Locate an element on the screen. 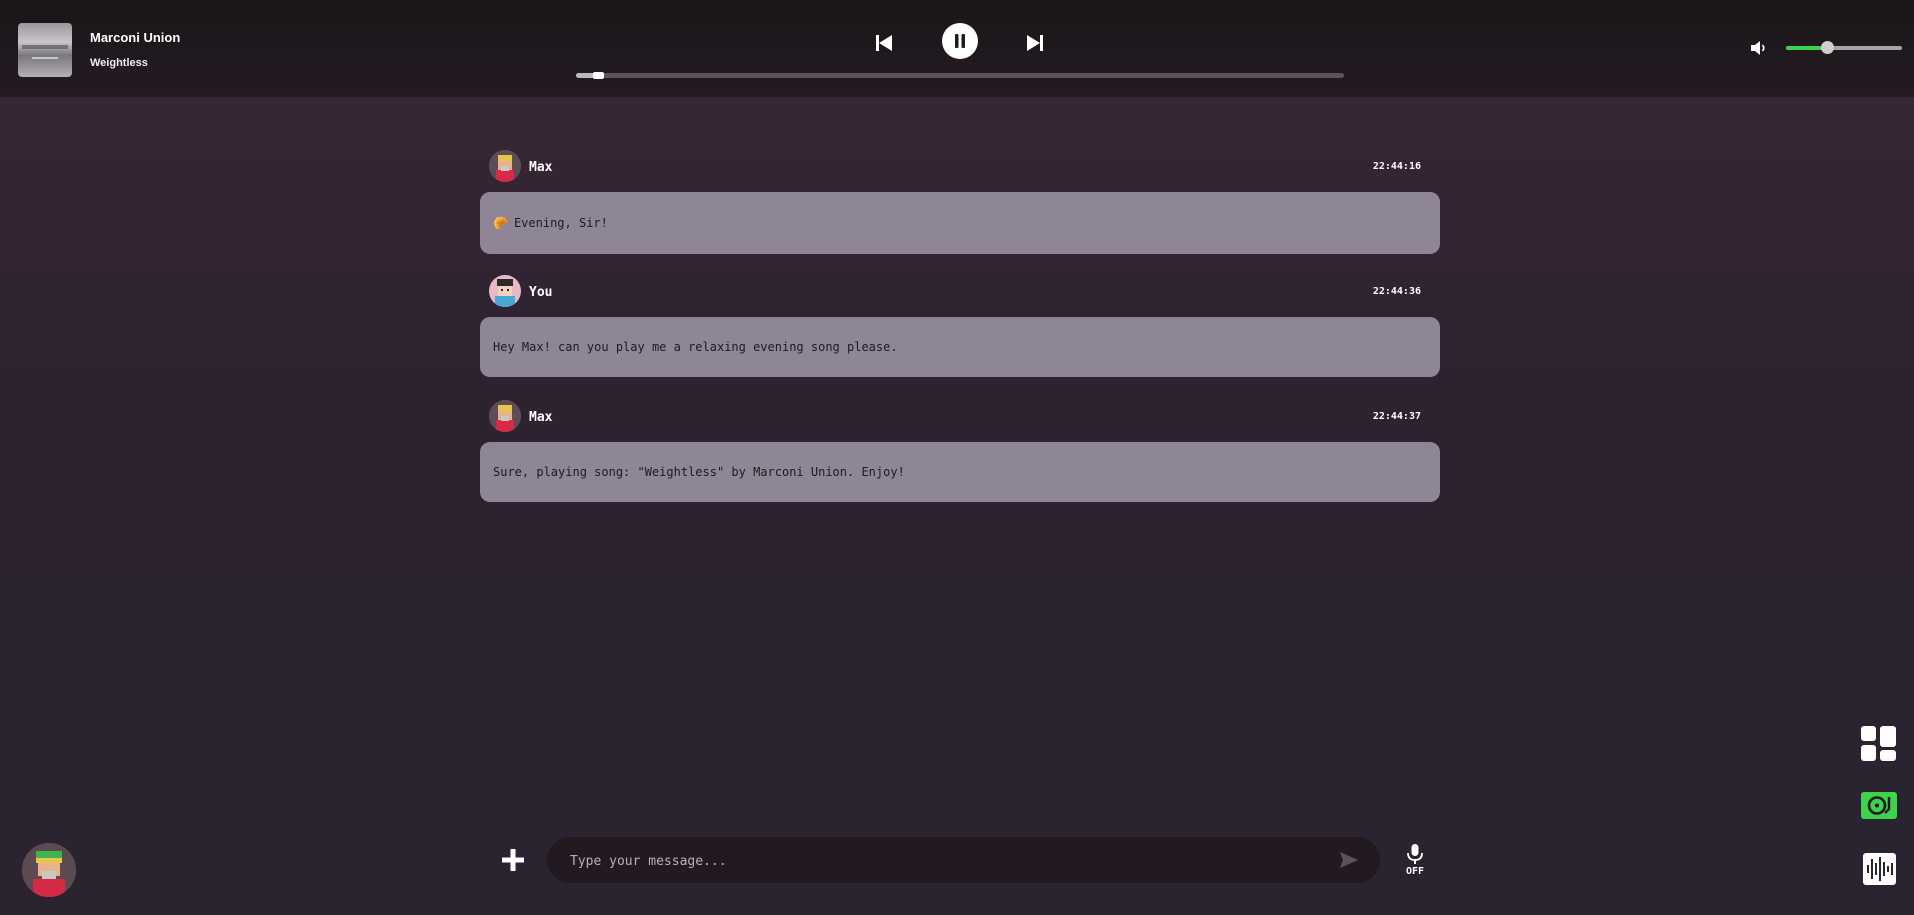 The width and height of the screenshot is (1914, 915). microphone-toggle: OFF is located at coordinates (1415, 860).